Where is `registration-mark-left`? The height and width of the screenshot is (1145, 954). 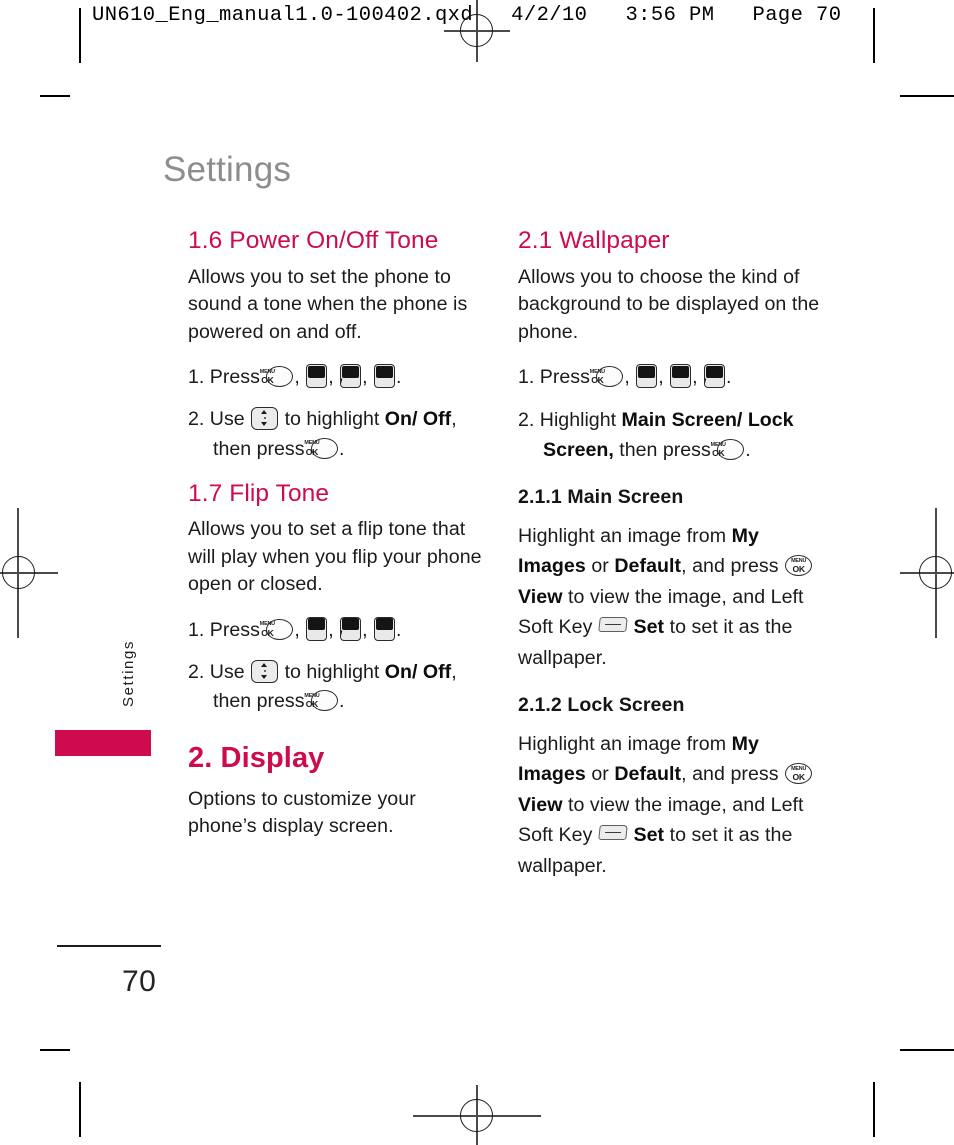 registration-mark-left is located at coordinates (29, 573).